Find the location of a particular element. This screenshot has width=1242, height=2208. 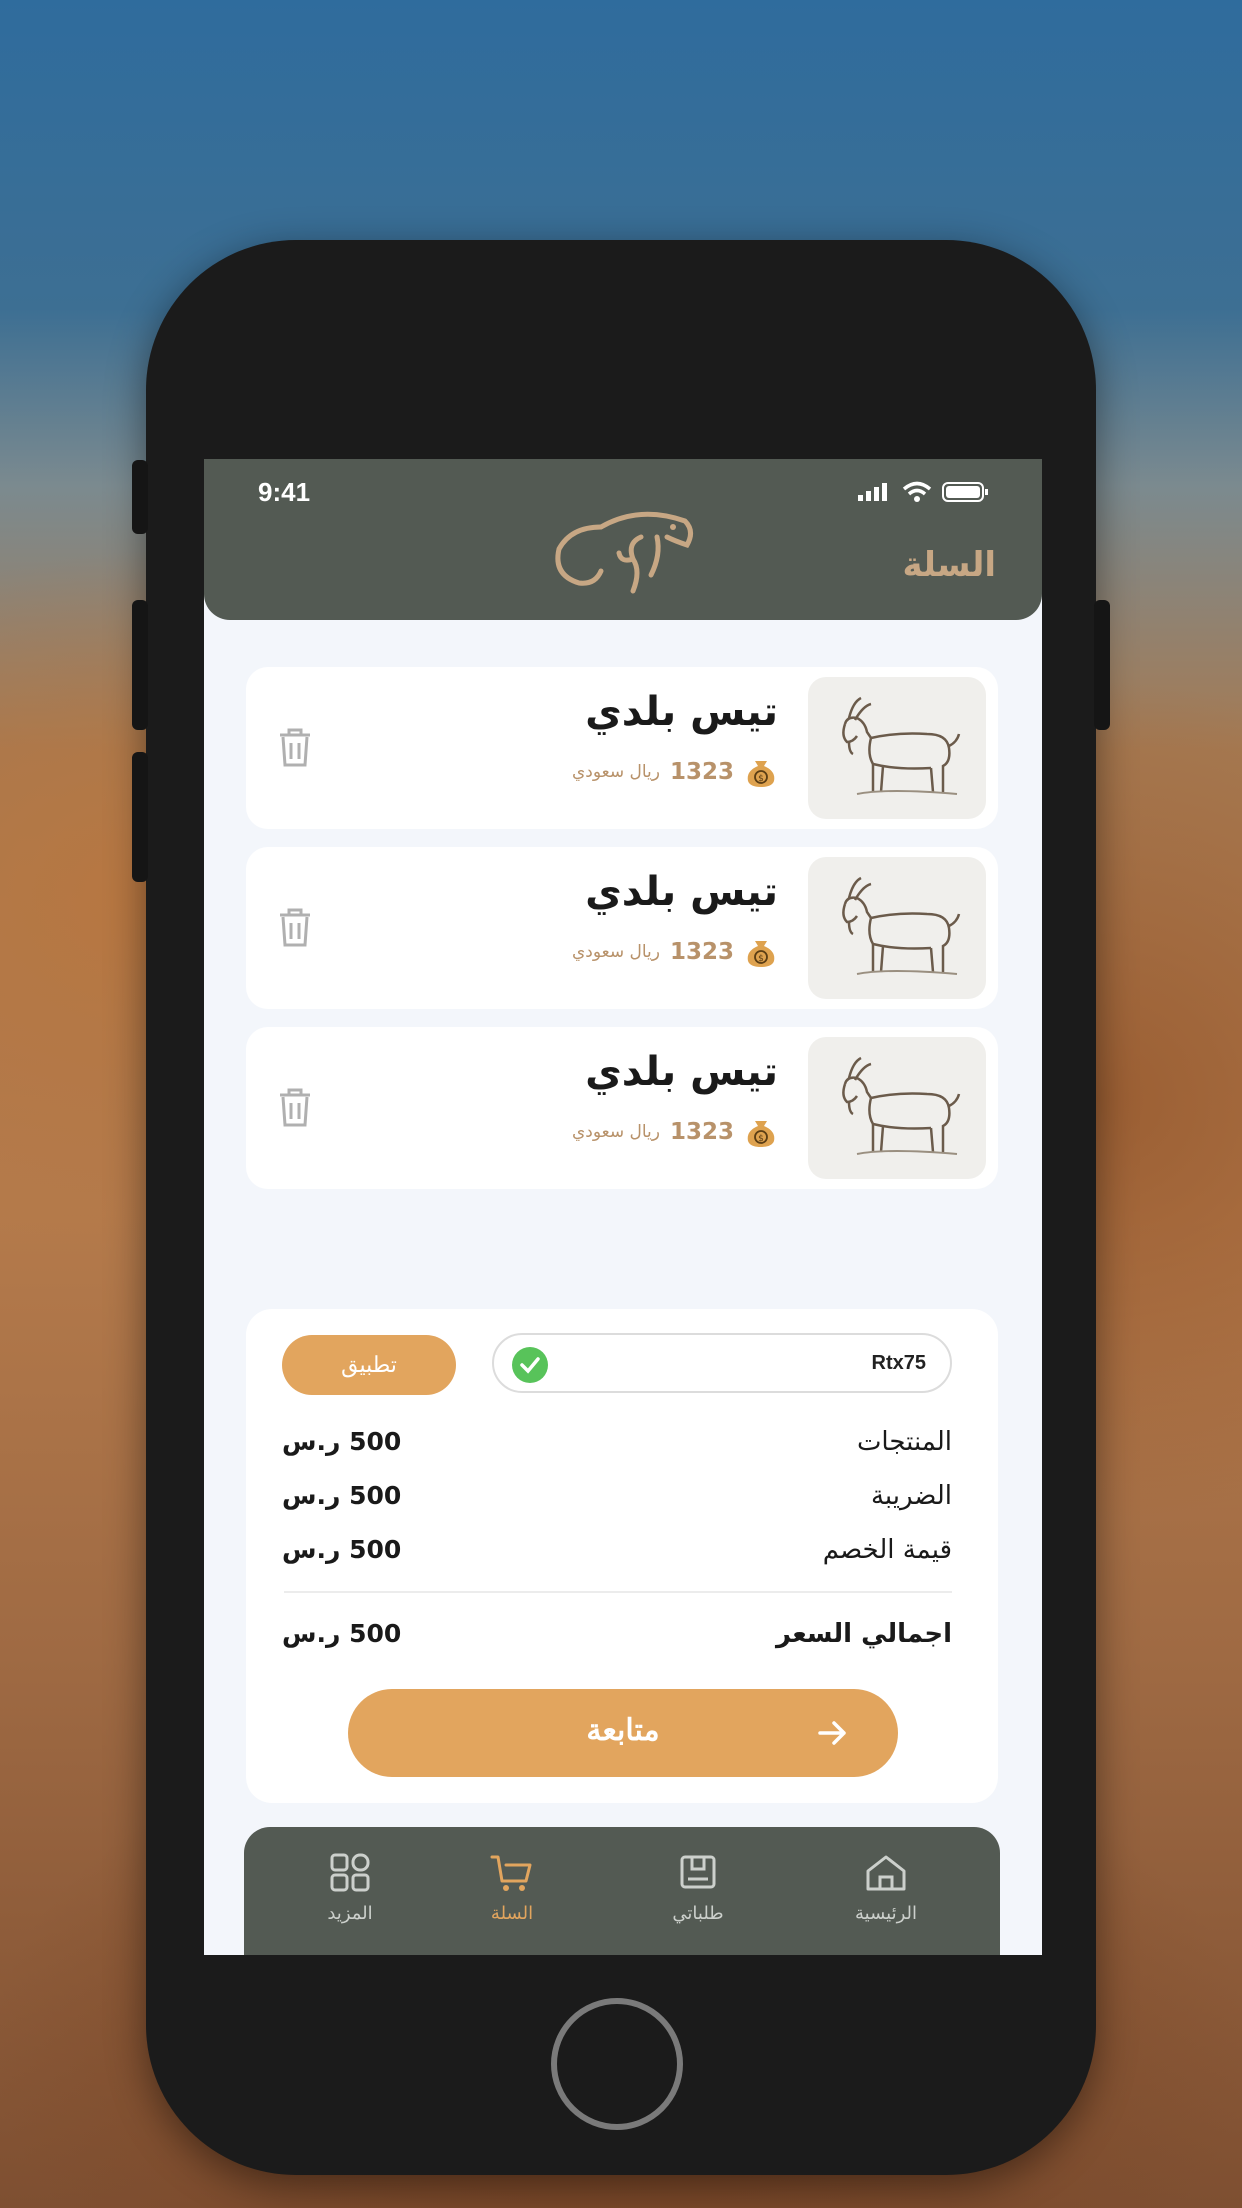

tab-home: الرئيسية is located at coordinates (886, 1888).